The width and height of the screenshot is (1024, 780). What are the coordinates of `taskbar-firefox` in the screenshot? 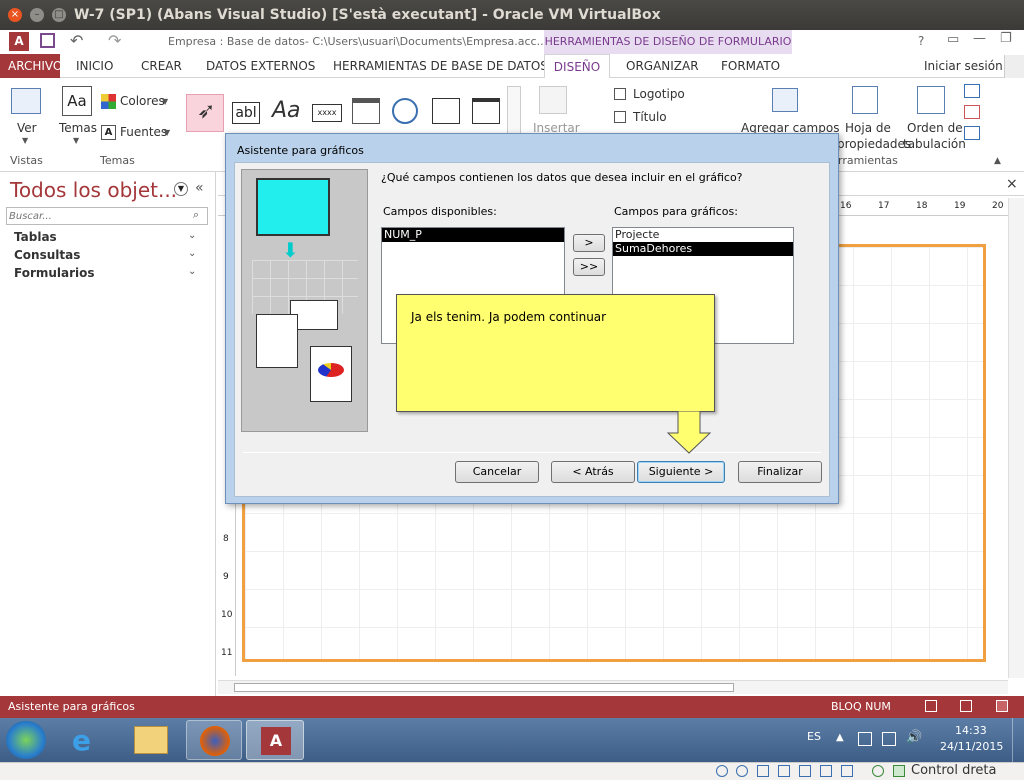 It's located at (214, 740).